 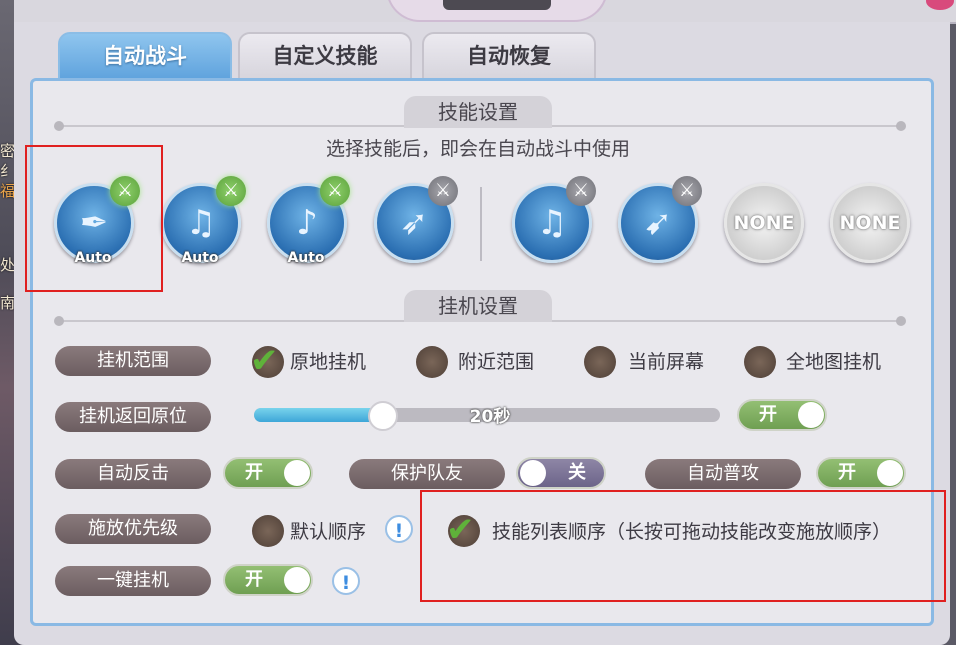 I want to click on return-position-label: 挂机返回原位, so click(x=133, y=417).